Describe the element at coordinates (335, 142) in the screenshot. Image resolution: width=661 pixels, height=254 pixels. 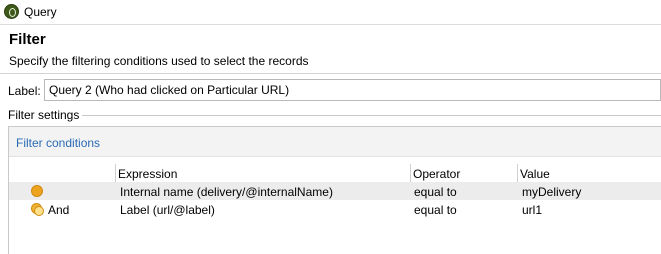
I see `filter-conditions-header: Filter conditions` at that location.